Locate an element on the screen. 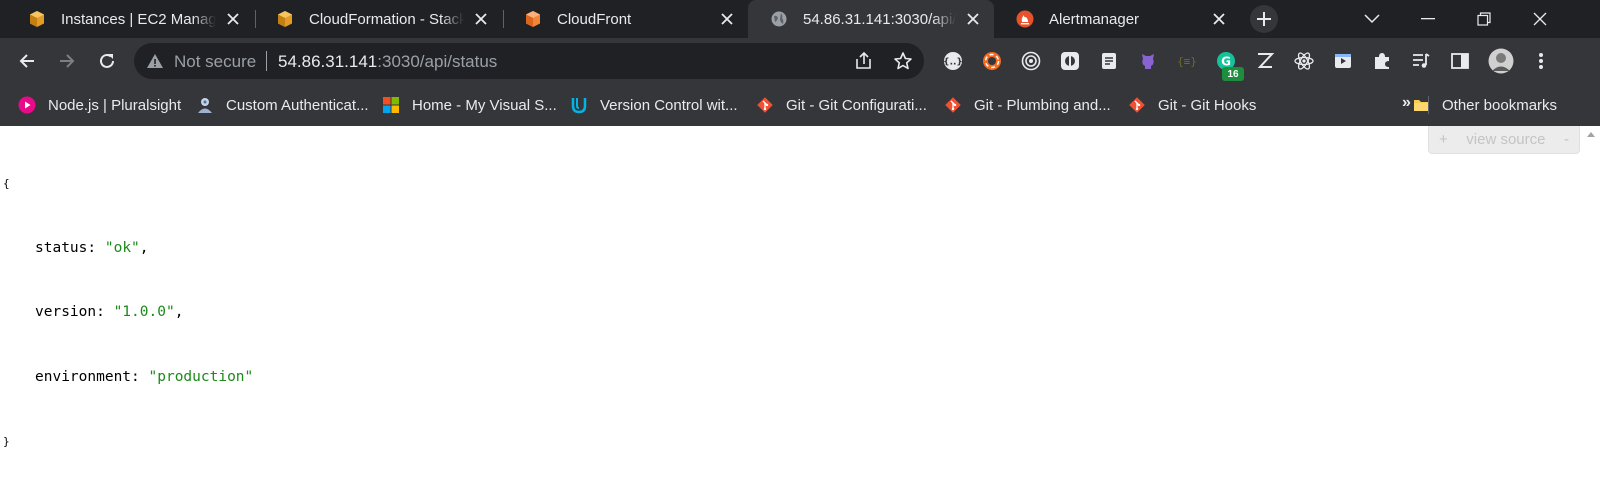  udacity-icon is located at coordinates (579, 105).